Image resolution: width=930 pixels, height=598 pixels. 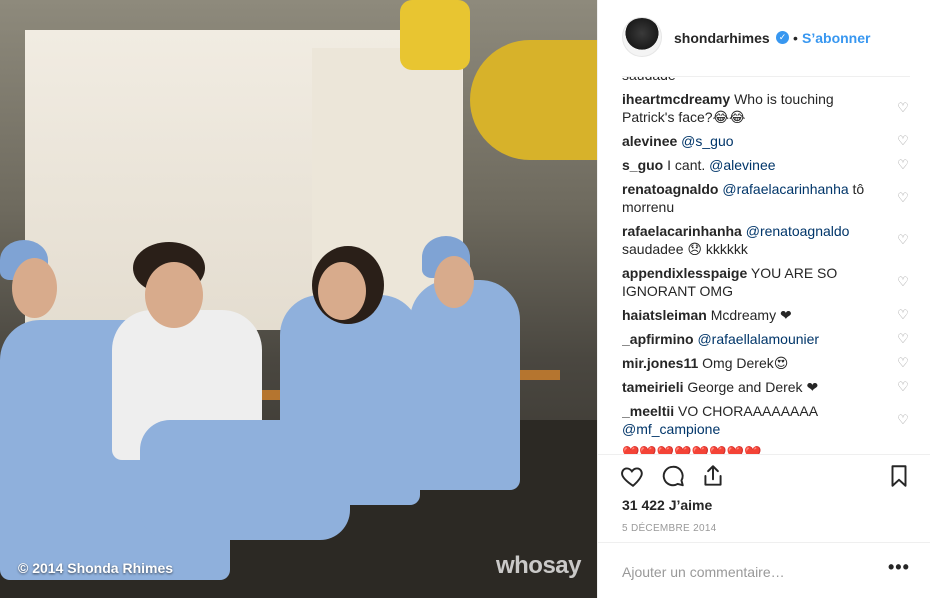 What do you see at coordinates (686, 165) in the screenshot?
I see `comment-text: I cant.` at bounding box center [686, 165].